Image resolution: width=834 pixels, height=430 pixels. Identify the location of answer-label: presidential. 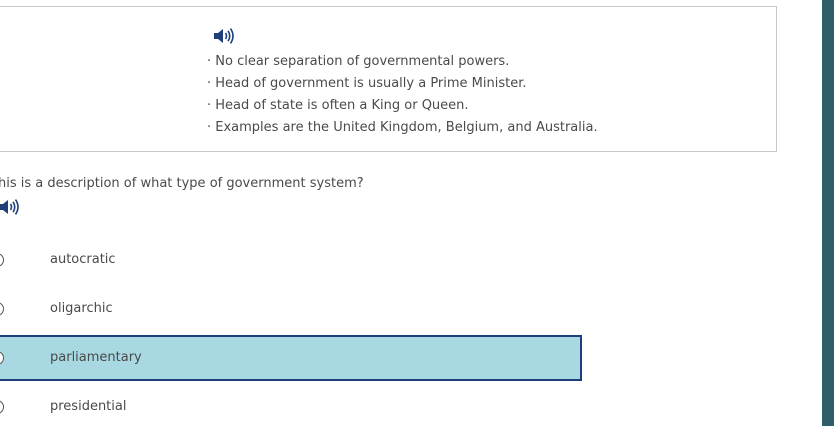
(88, 406).